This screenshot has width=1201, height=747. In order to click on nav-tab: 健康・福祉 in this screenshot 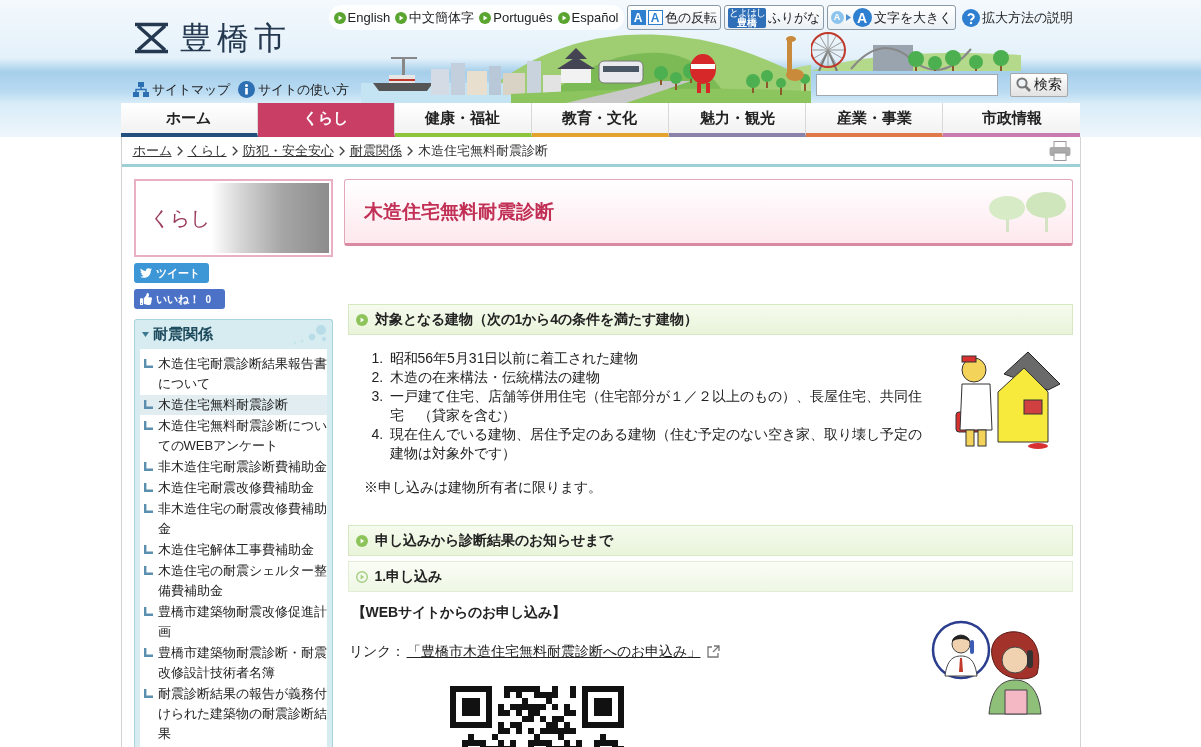, I will do `click(463, 120)`.